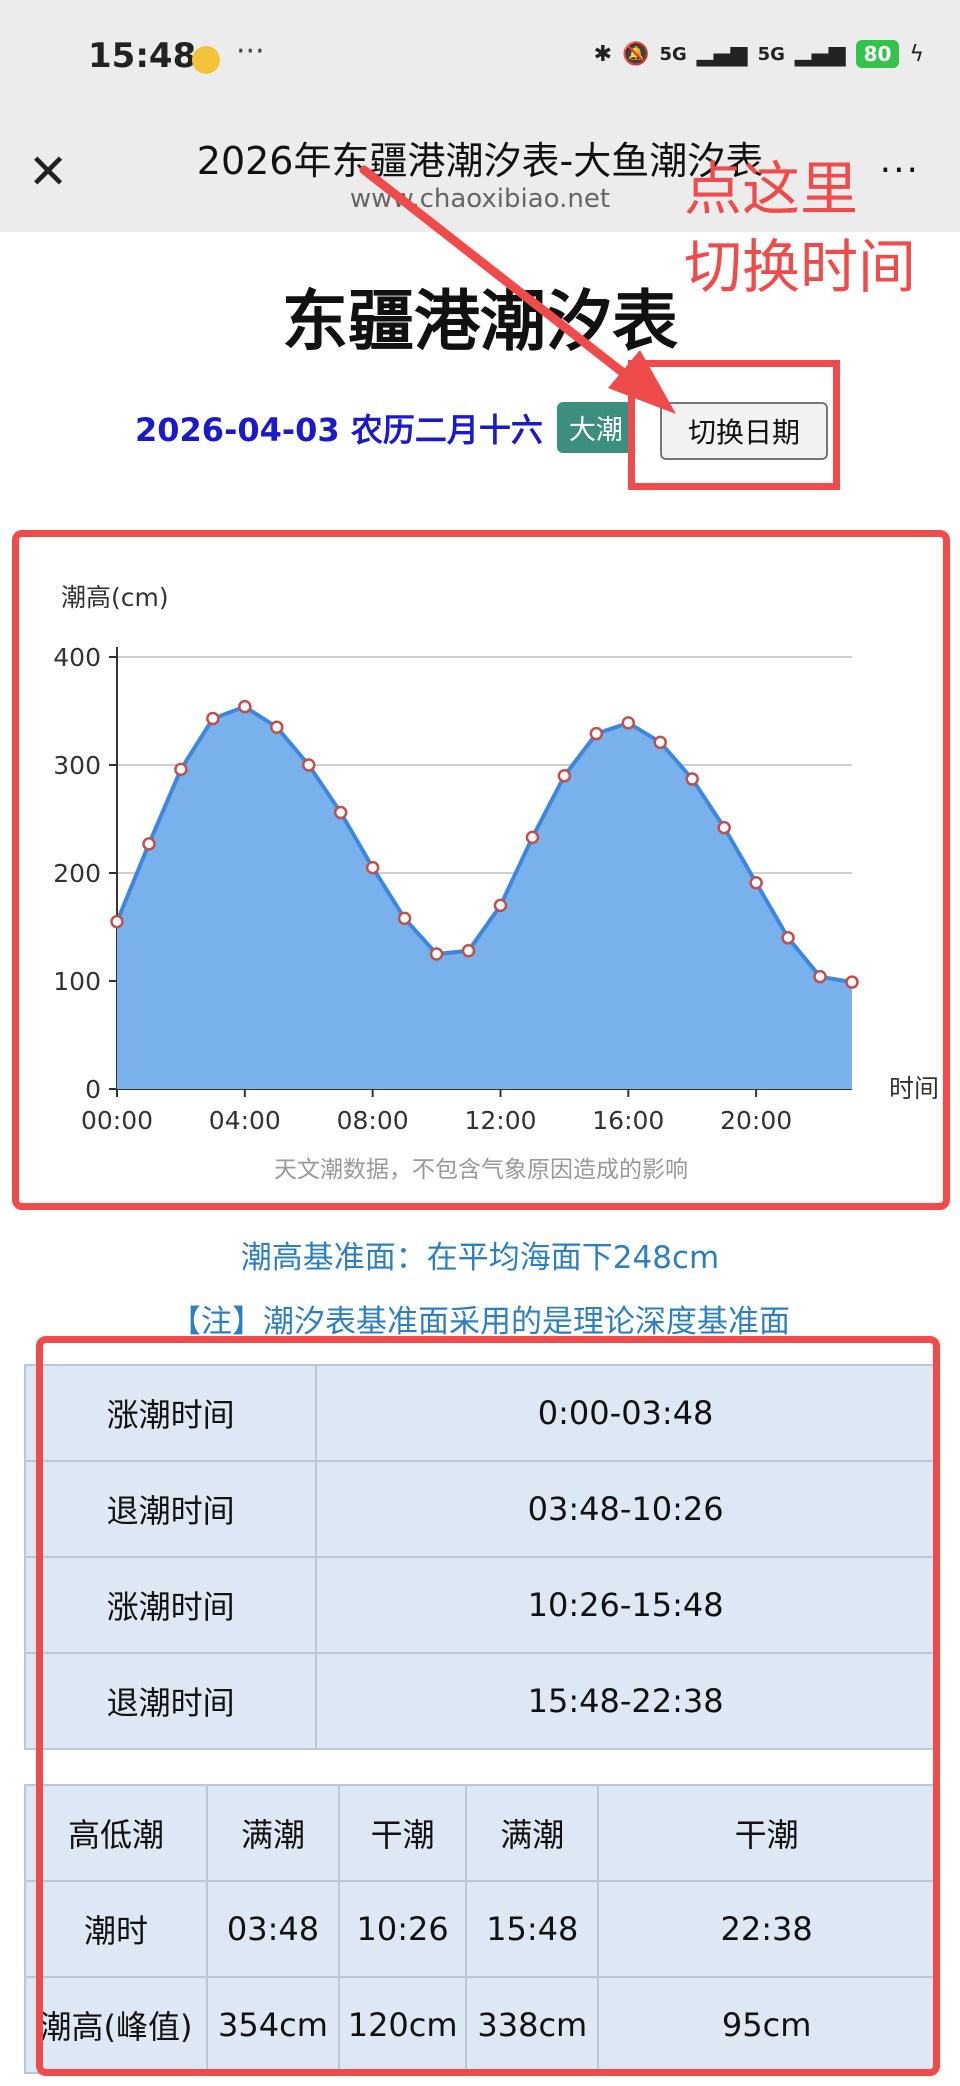  I want to click on battery-icon: 80, so click(877, 54).